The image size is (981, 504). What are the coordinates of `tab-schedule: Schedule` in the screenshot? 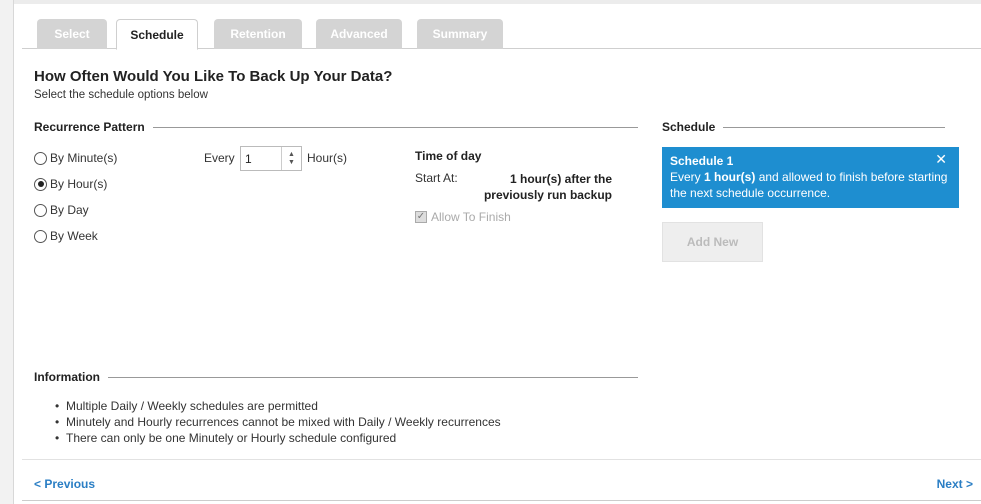 It's located at (157, 34).